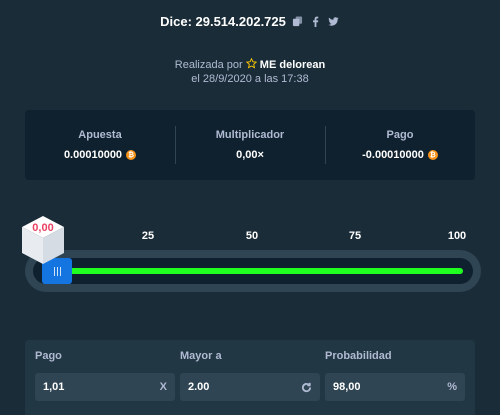 Image resolution: width=500 pixels, height=415 pixels. Describe the element at coordinates (257, 271) in the screenshot. I see `slider-win-range` at that location.